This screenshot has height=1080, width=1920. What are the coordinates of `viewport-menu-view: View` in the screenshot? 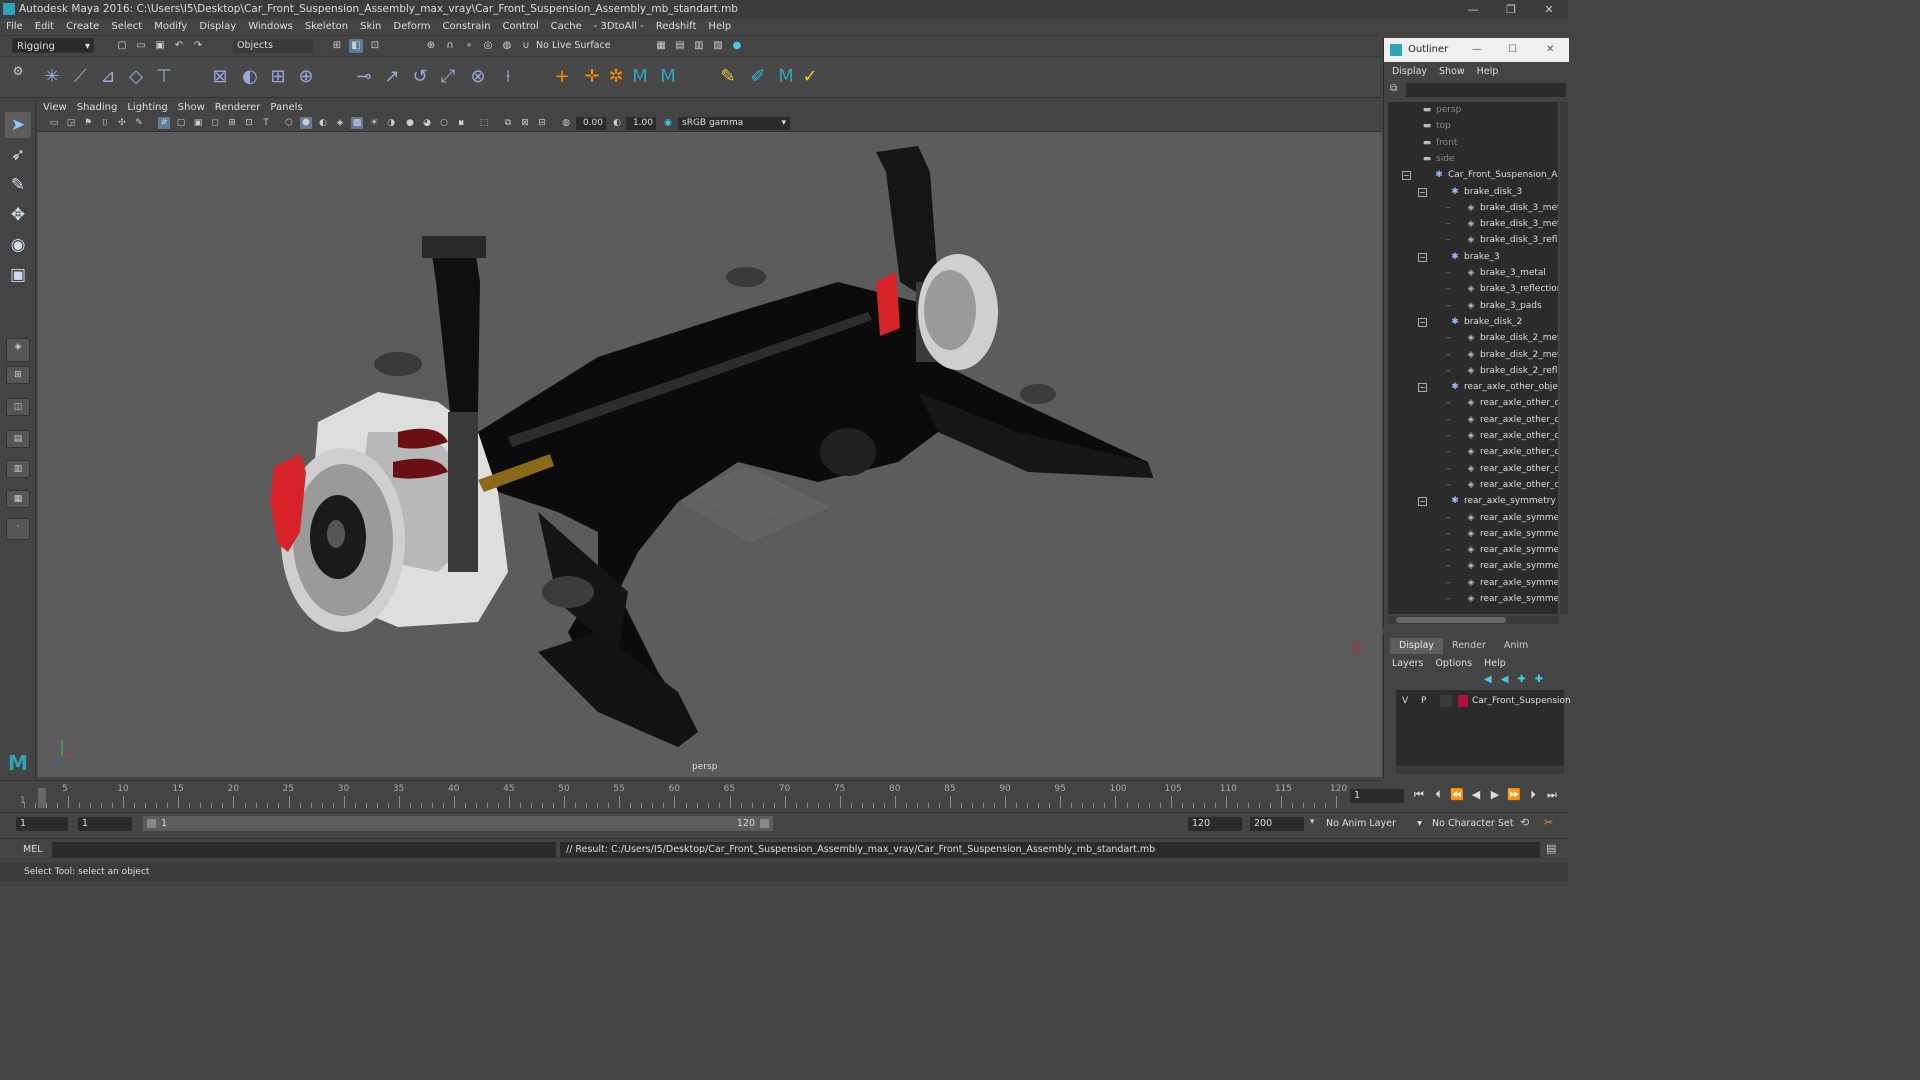 It's located at (55, 107).